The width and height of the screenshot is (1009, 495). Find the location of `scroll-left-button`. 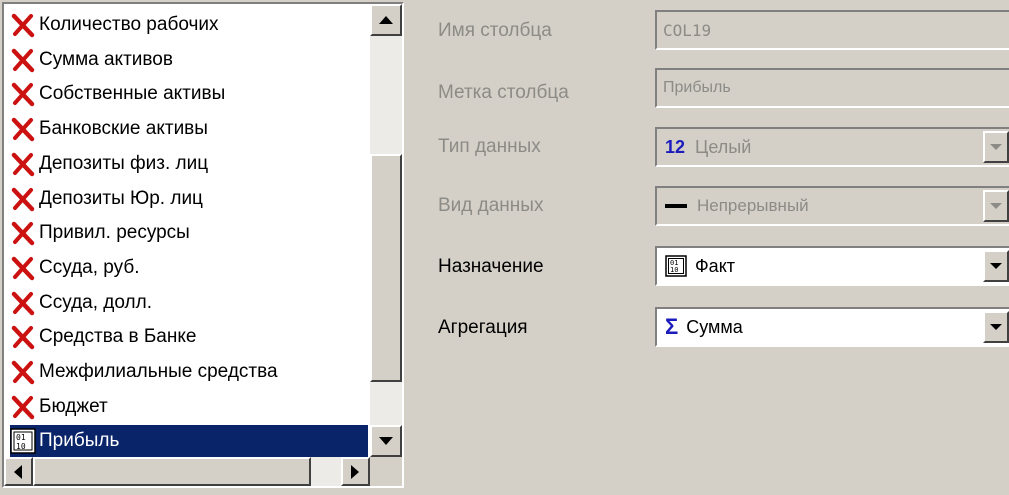

scroll-left-button is located at coordinates (18, 471).